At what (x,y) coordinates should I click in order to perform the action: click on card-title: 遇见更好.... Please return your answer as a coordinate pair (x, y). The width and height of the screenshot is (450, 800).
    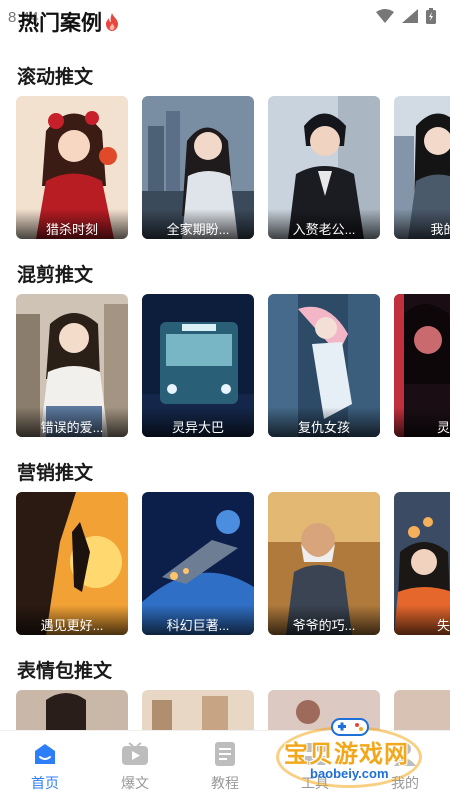
    Looking at the image, I should click on (72, 620).